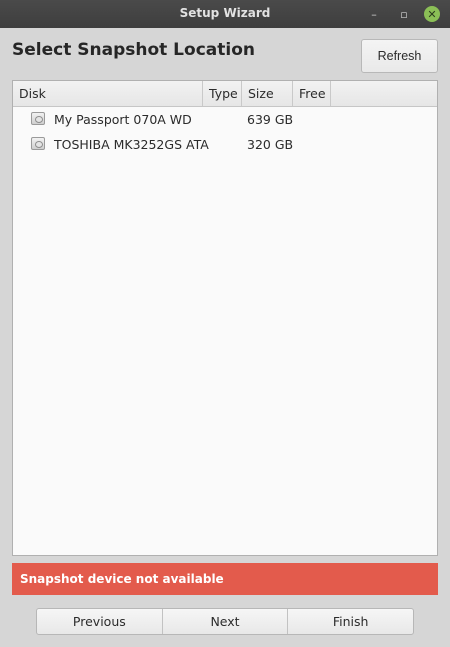 This screenshot has height=647, width=450. Describe the element at coordinates (225, 579) in the screenshot. I see `status-message: Snapshot device not available` at that location.